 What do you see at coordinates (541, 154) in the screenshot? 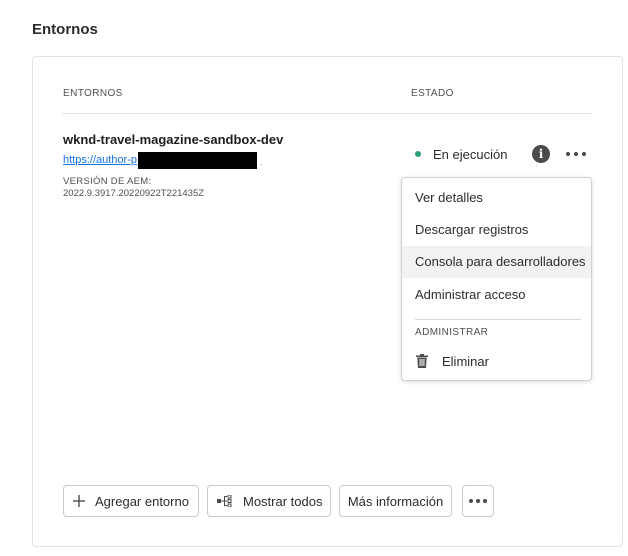
I see `info-icon: i` at bounding box center [541, 154].